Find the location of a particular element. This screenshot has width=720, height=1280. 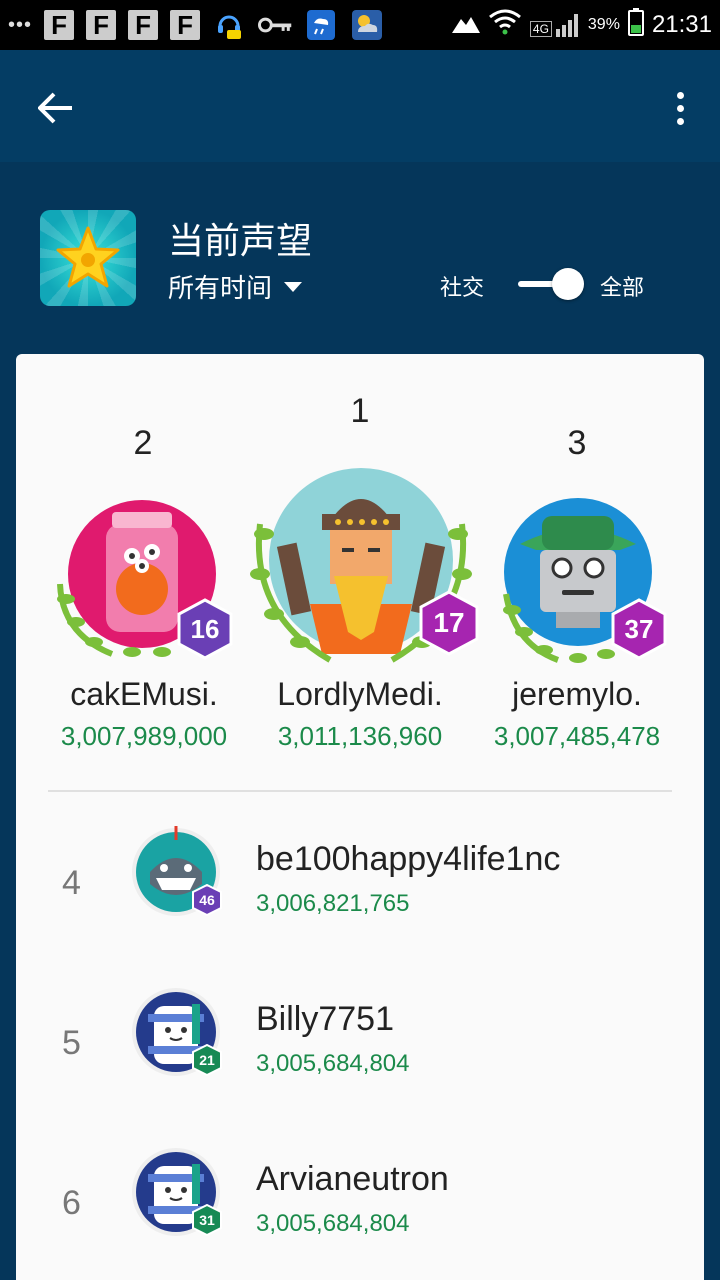

time-filter-label: 所有时间 is located at coordinates (220, 288).